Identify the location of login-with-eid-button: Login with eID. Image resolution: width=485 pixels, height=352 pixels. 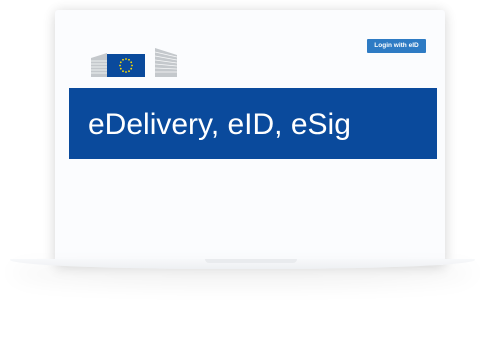
(396, 46).